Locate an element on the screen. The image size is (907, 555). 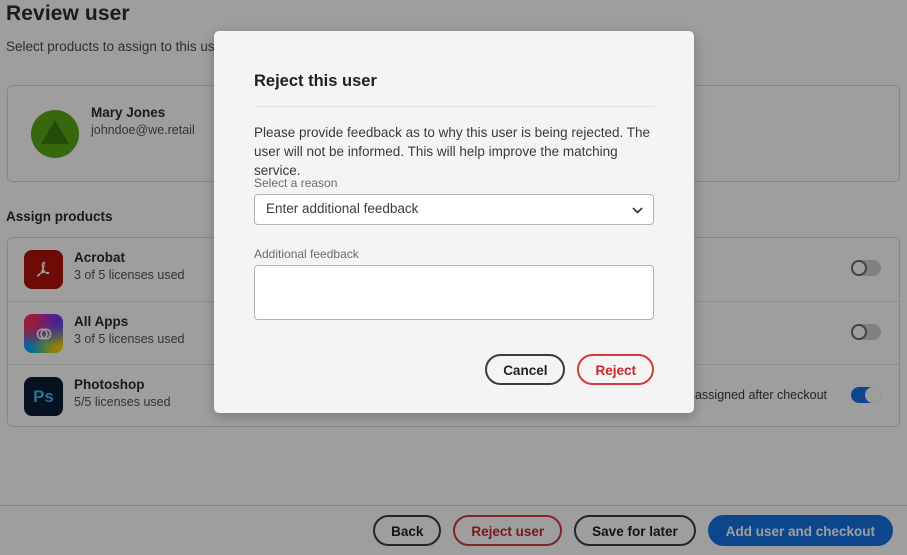
cancel-button: Cancel is located at coordinates (525, 369).